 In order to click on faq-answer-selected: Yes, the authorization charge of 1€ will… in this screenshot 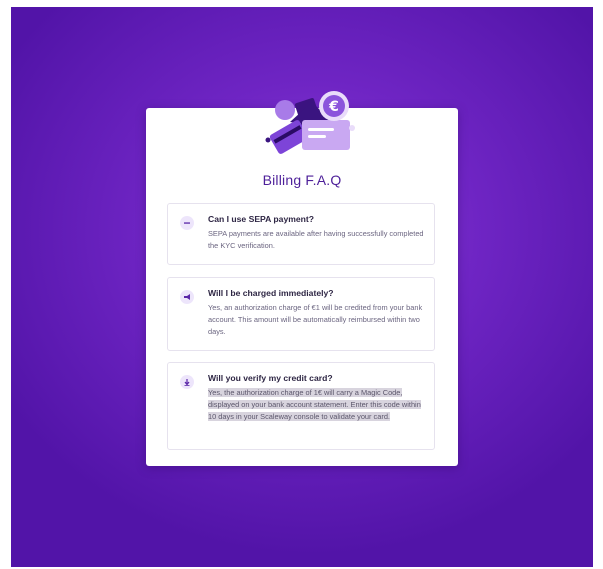, I will do `click(316, 405)`.